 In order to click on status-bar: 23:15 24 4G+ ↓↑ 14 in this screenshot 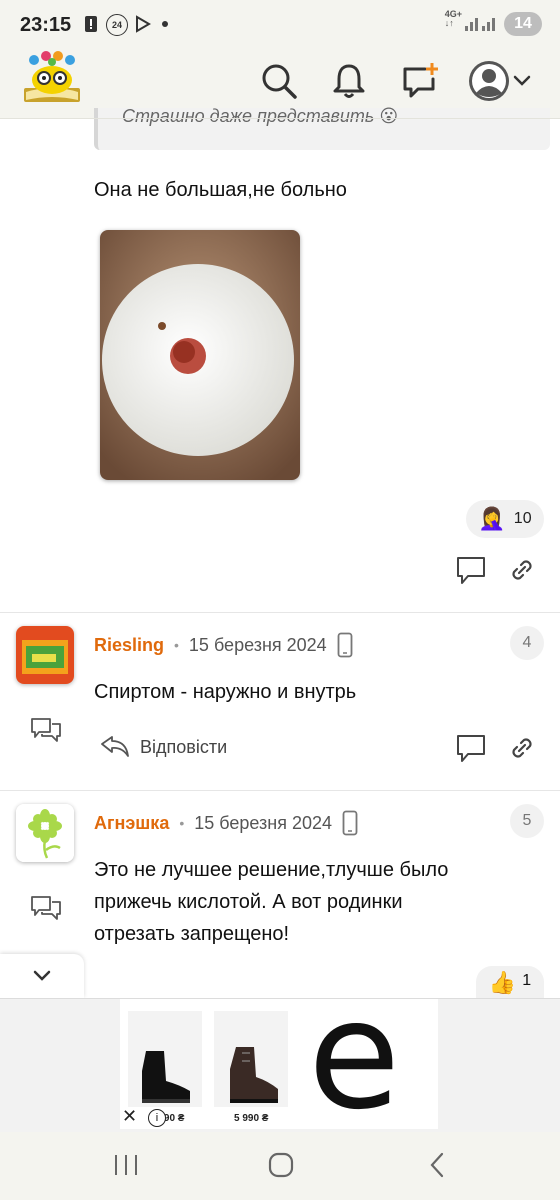, I will do `click(280, 23)`.